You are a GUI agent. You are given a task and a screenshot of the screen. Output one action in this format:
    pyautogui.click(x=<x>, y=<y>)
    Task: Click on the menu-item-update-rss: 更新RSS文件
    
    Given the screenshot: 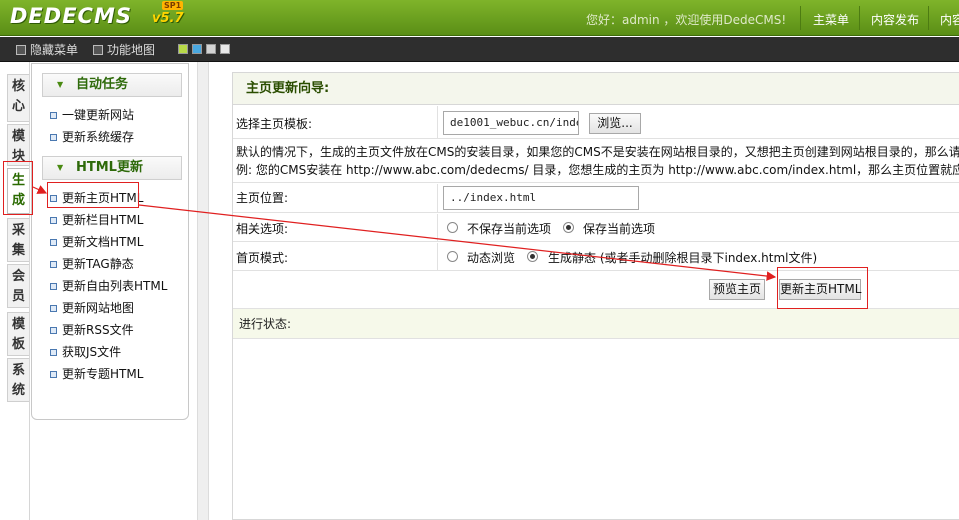 What is the action you would take?
    pyautogui.click(x=92, y=330)
    